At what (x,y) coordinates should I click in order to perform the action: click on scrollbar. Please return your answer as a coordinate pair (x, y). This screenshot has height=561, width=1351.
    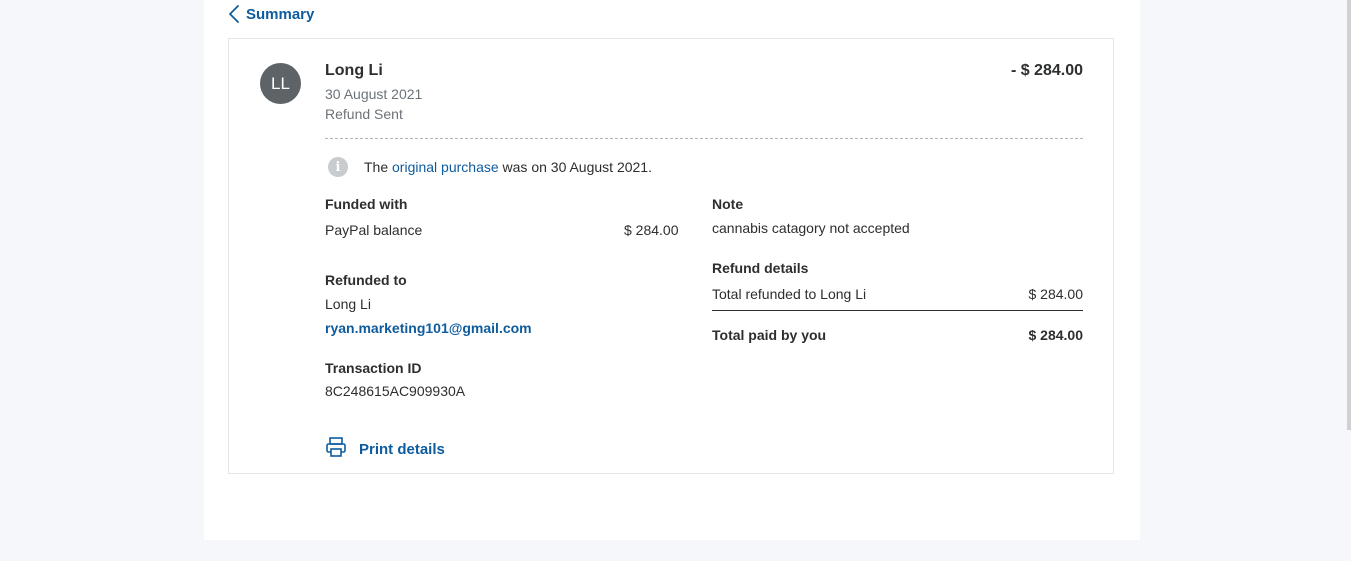
    Looking at the image, I should click on (1349, 215).